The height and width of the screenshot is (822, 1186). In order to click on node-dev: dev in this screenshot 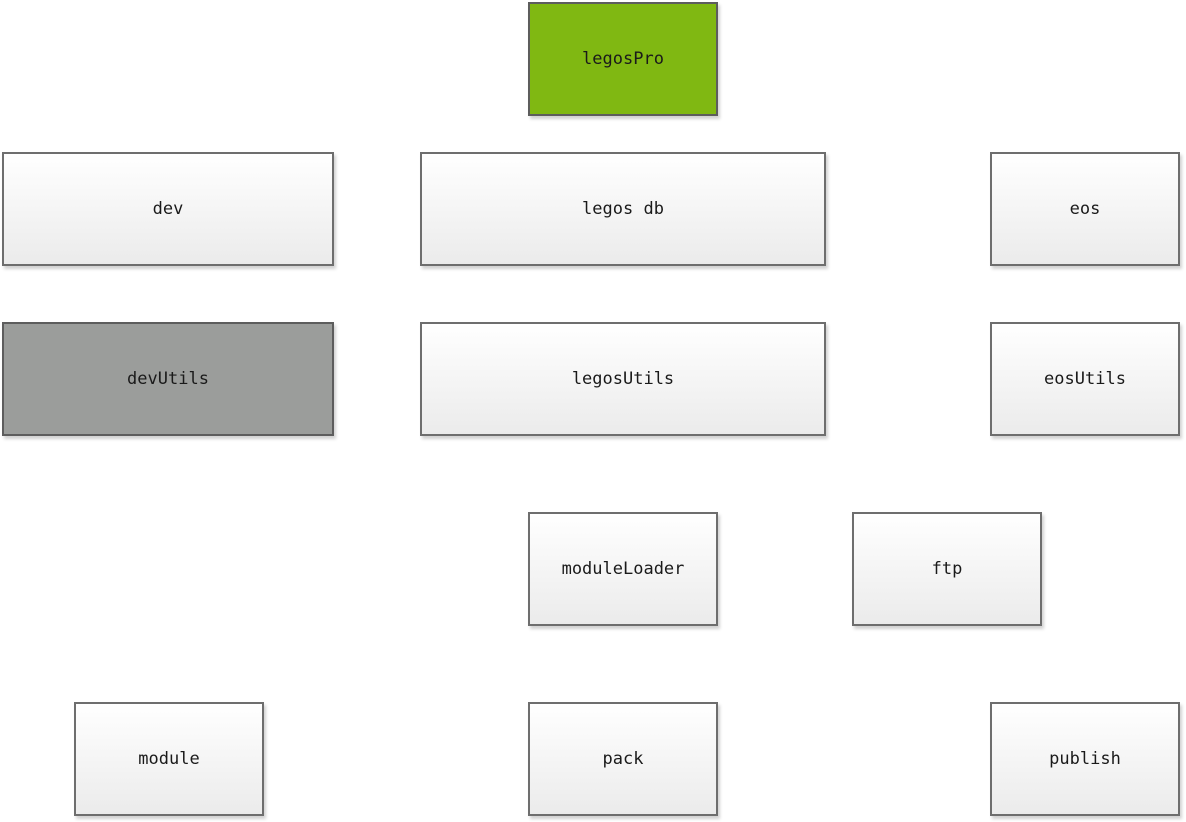, I will do `click(168, 209)`.